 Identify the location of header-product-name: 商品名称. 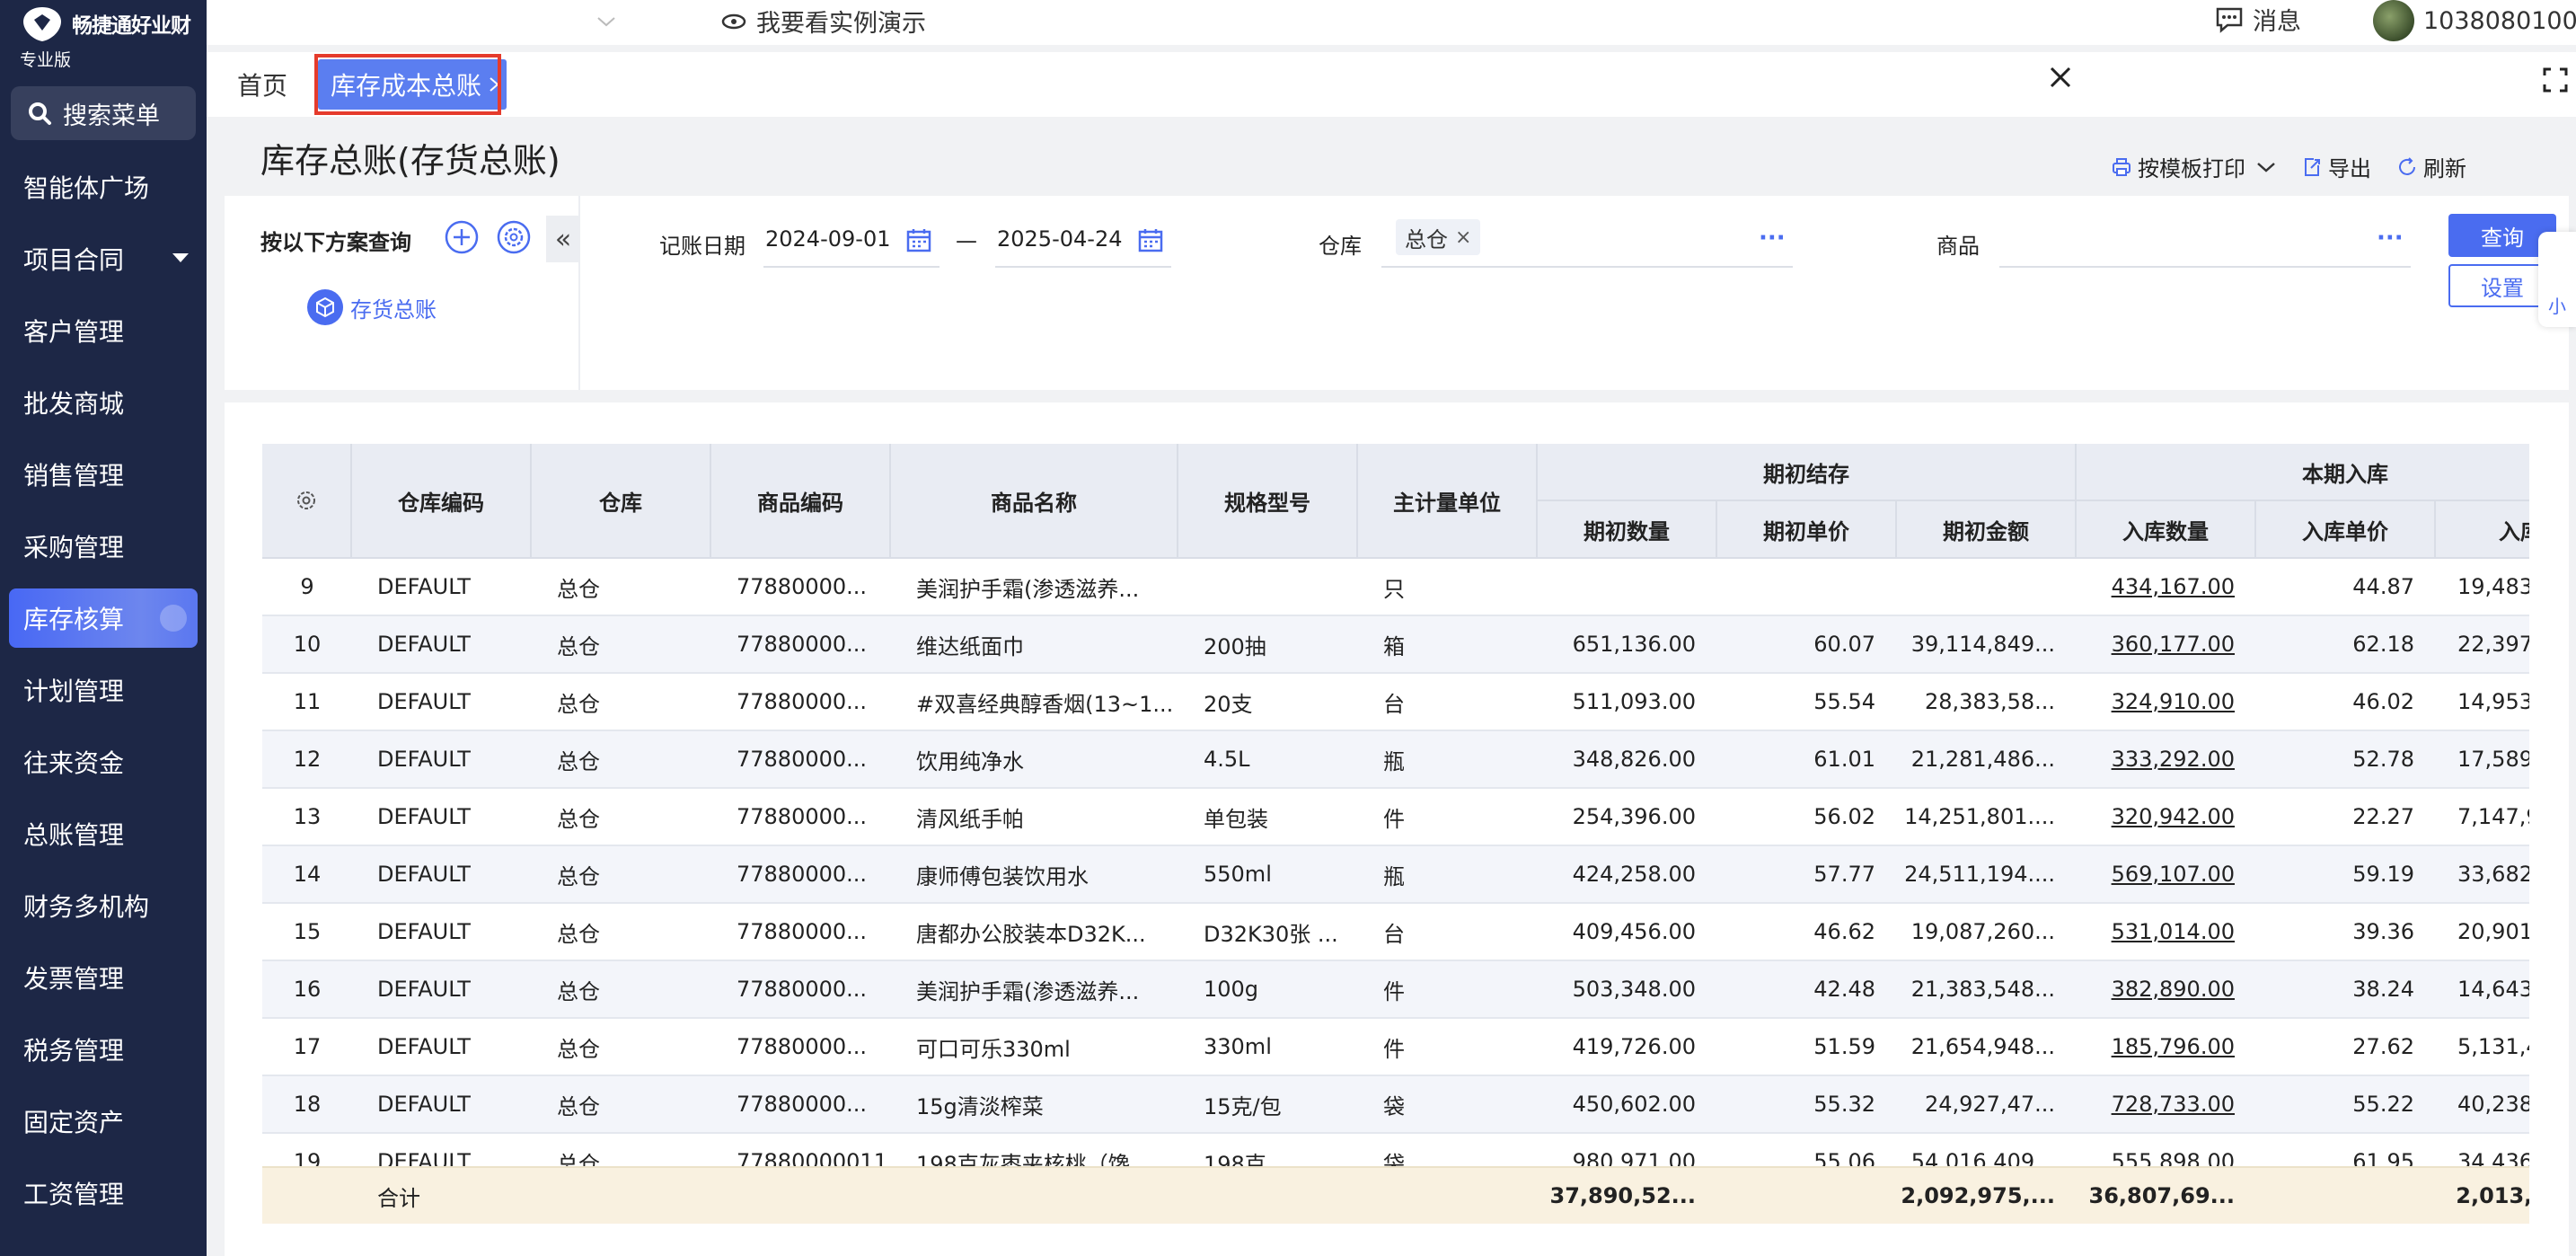
(1034, 501).